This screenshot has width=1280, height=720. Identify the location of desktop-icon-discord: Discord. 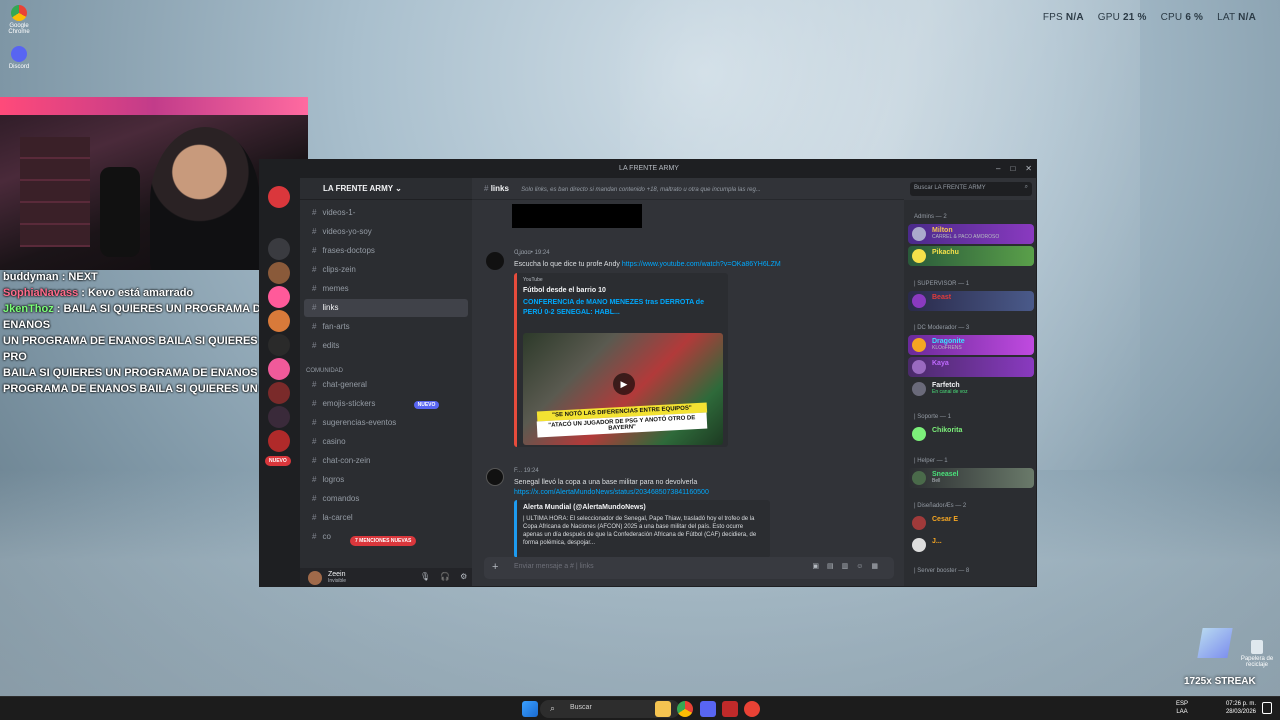
(19, 58).